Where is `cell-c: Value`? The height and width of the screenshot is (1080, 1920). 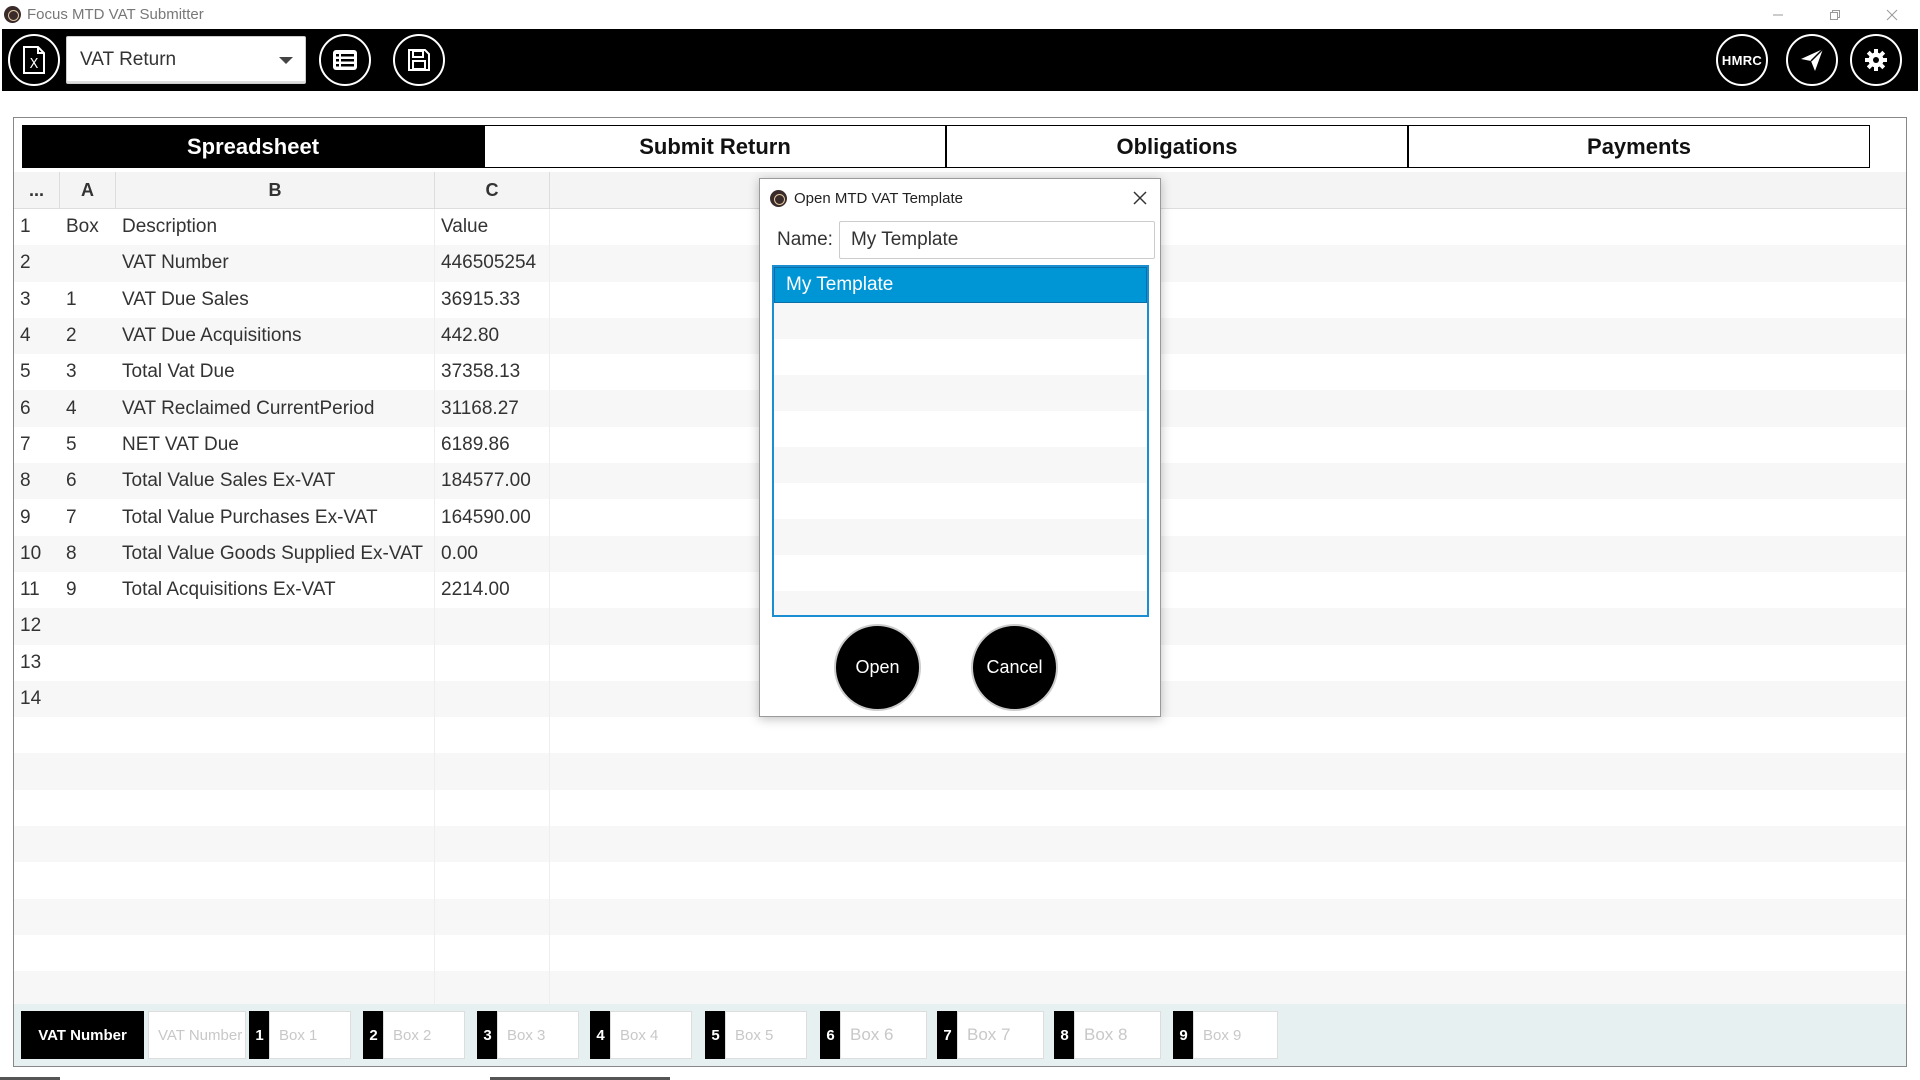
cell-c: Value is located at coordinates (492, 227).